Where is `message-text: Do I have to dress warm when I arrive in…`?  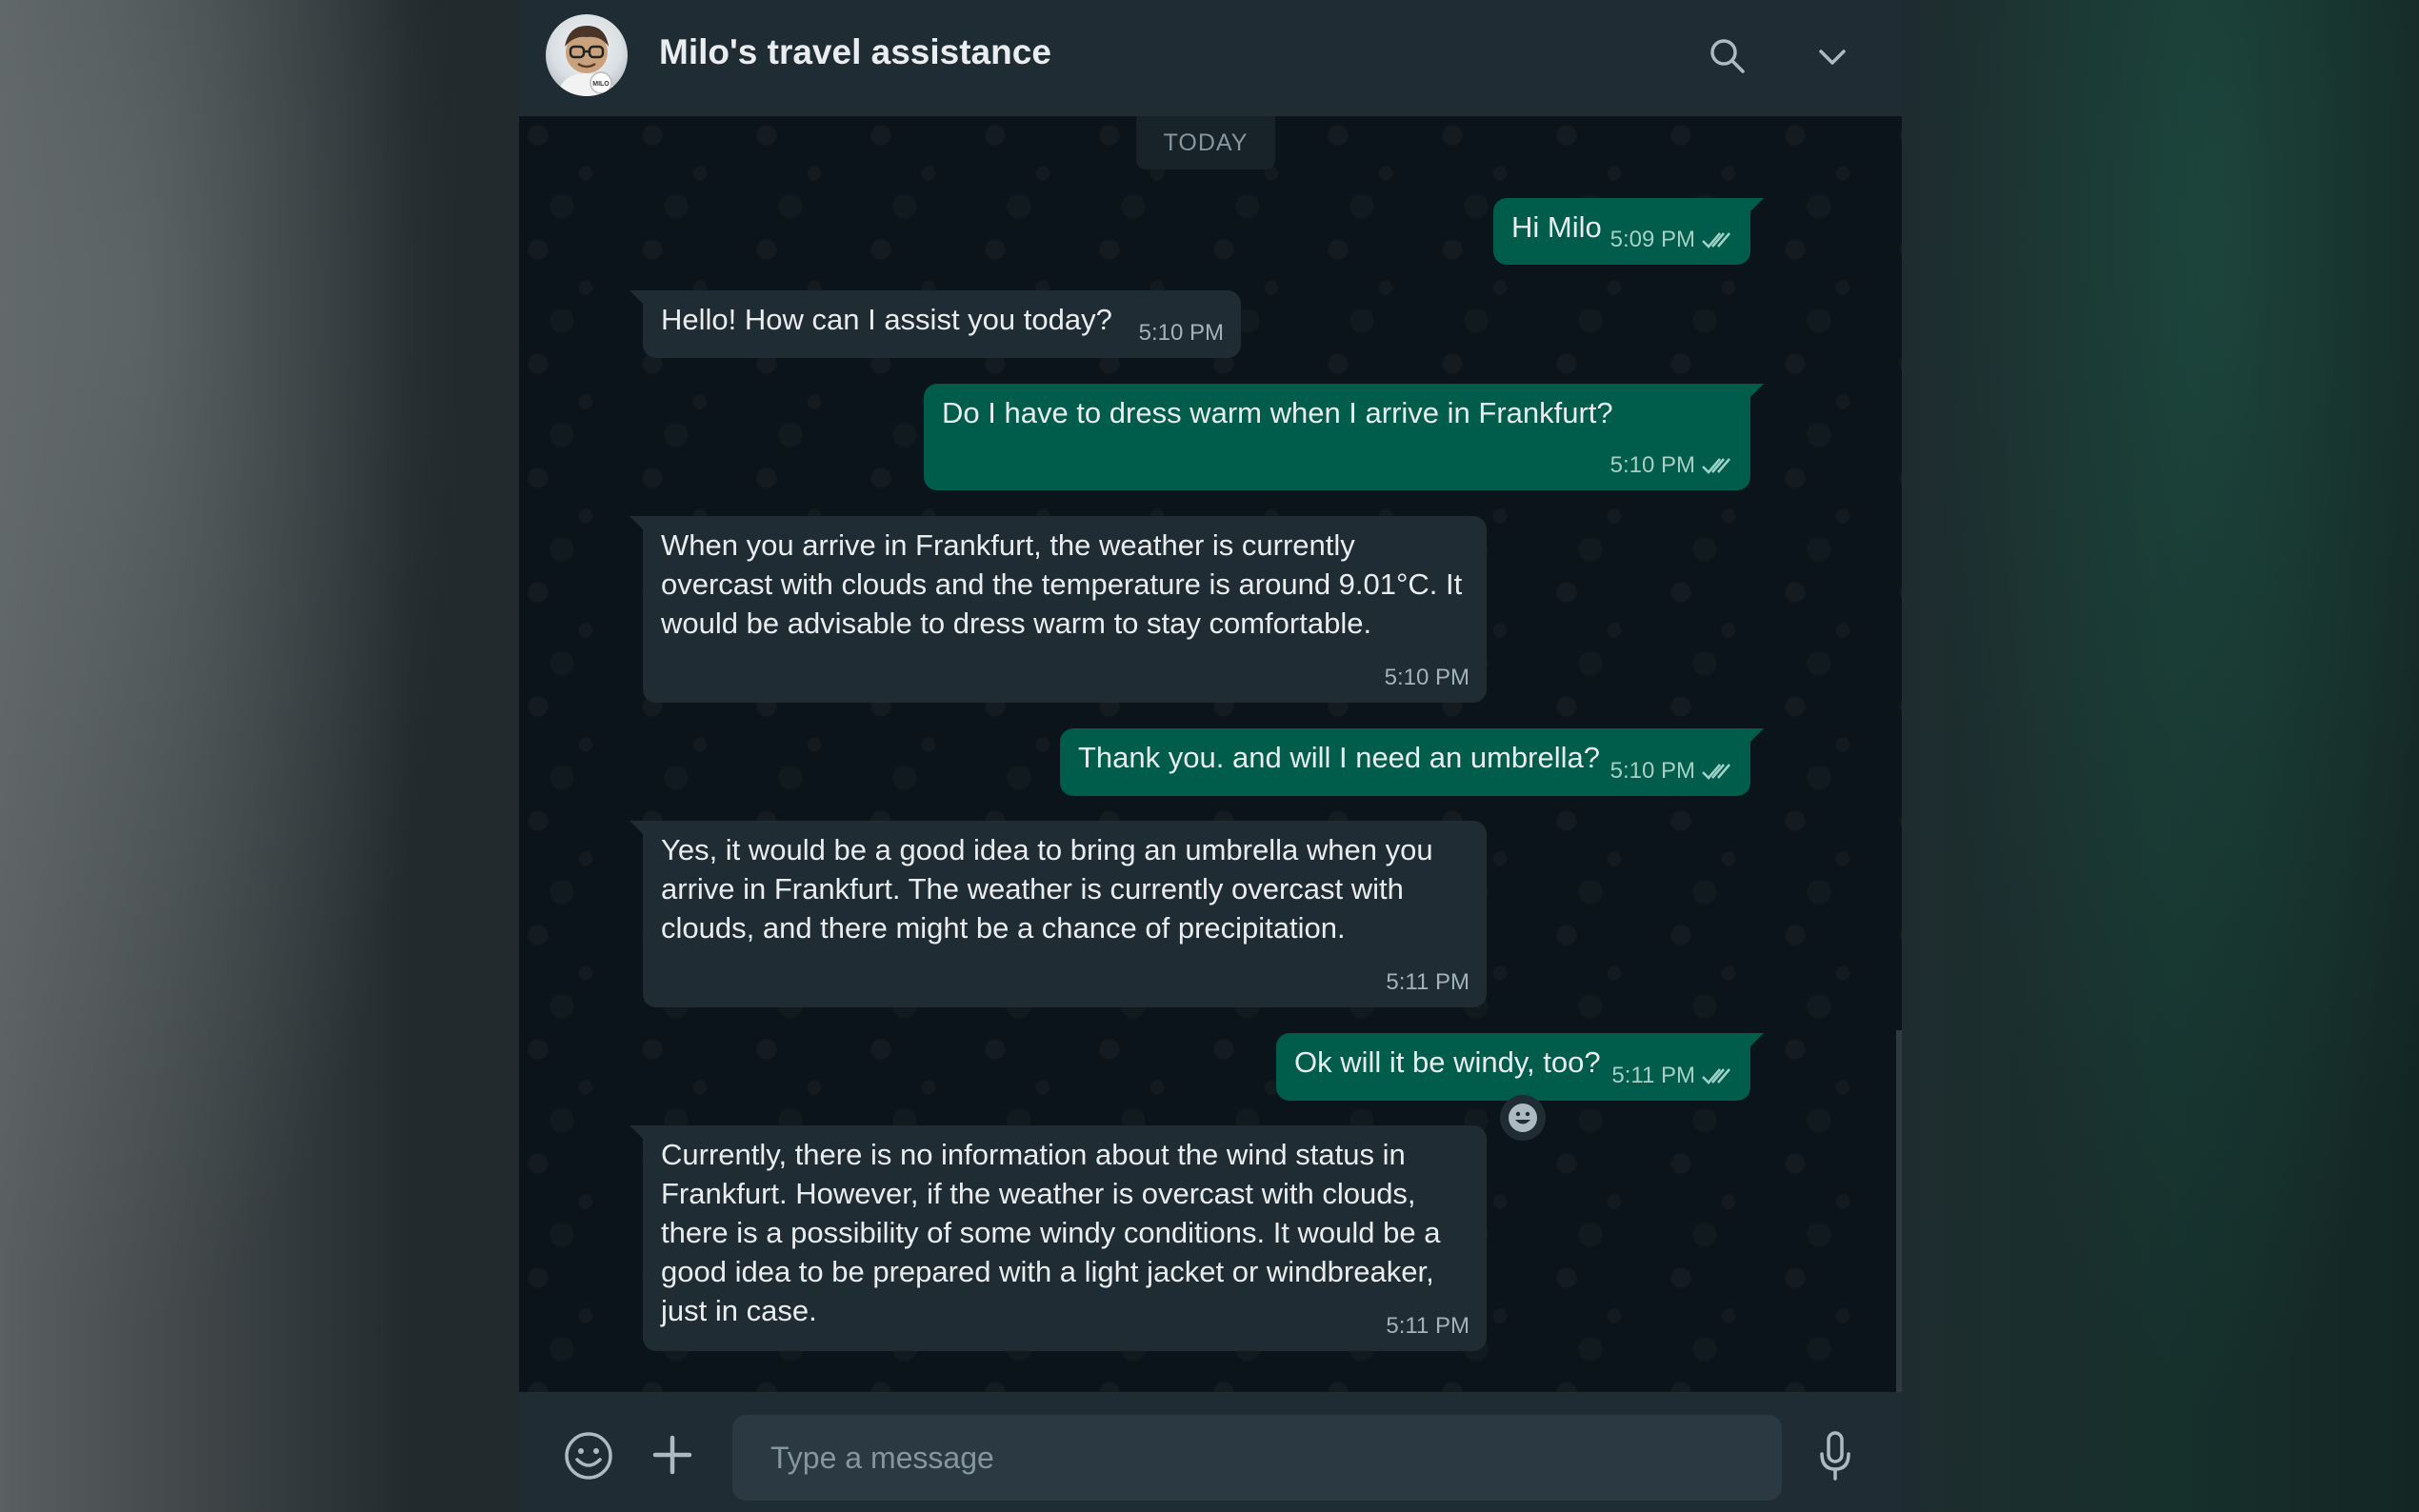 message-text: Do I have to dress warm when I arrive in… is located at coordinates (1277, 412).